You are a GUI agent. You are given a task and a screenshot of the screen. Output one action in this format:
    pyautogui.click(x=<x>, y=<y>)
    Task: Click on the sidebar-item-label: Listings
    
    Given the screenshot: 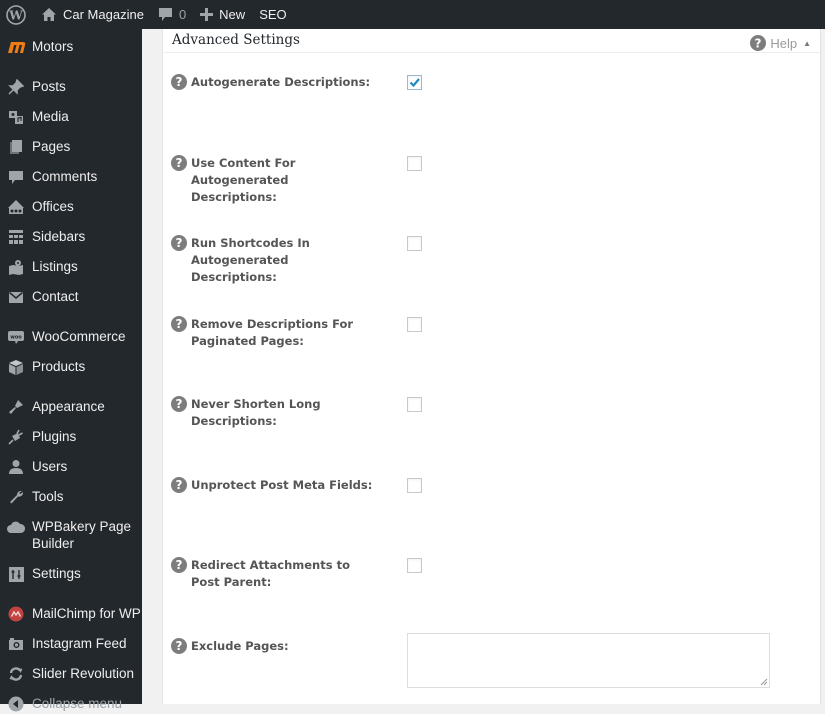 What is the action you would take?
    pyautogui.click(x=55, y=266)
    